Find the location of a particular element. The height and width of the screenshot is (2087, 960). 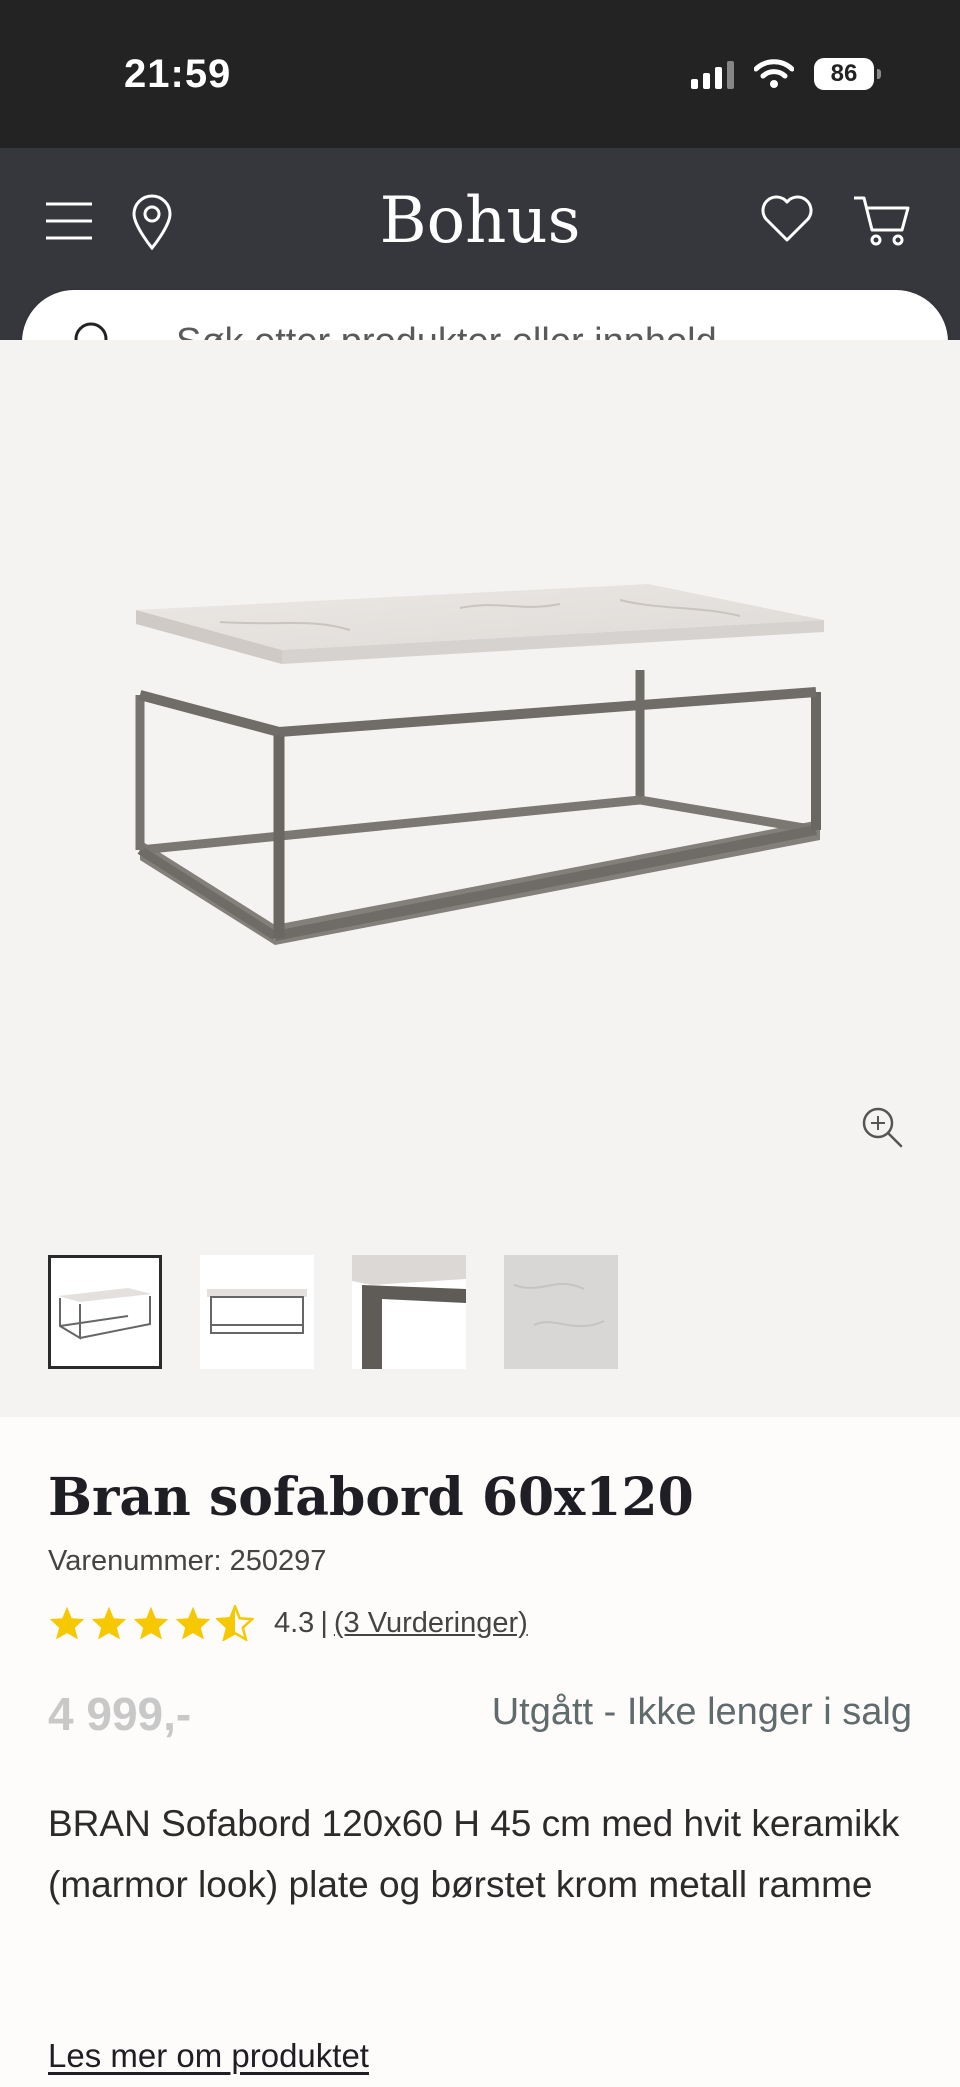

zoom-in-icon is located at coordinates (882, 1127).